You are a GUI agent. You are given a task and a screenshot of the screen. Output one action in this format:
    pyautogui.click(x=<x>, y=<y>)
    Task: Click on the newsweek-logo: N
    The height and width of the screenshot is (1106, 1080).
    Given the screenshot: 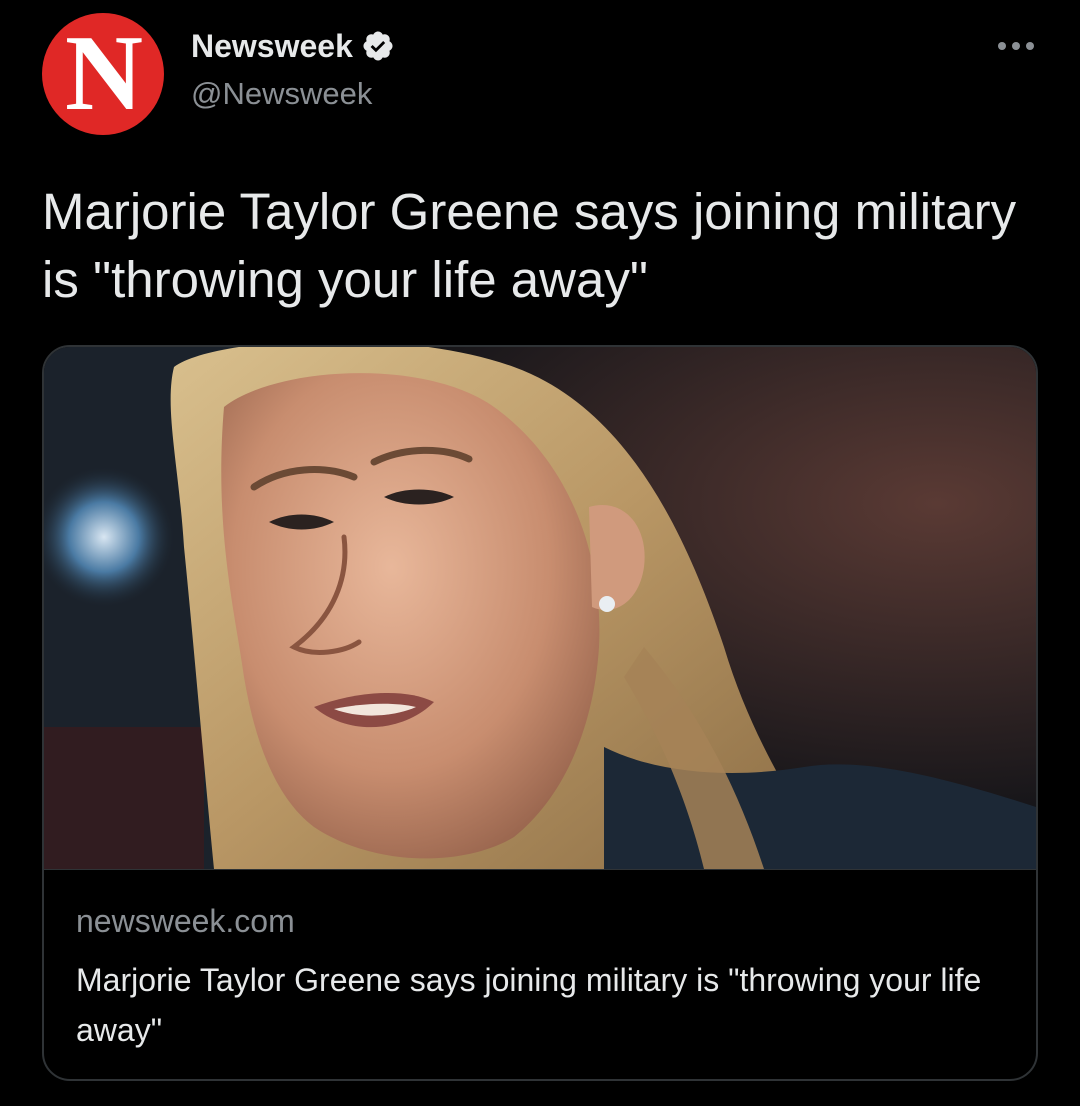 What is the action you would take?
    pyautogui.click(x=104, y=73)
    